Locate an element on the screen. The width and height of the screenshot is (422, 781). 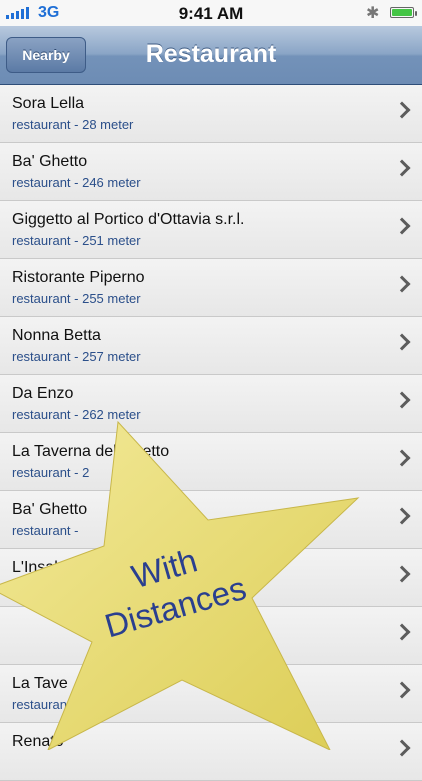
item-detail: restaurant - 251 meter is located at coordinates (76, 240).